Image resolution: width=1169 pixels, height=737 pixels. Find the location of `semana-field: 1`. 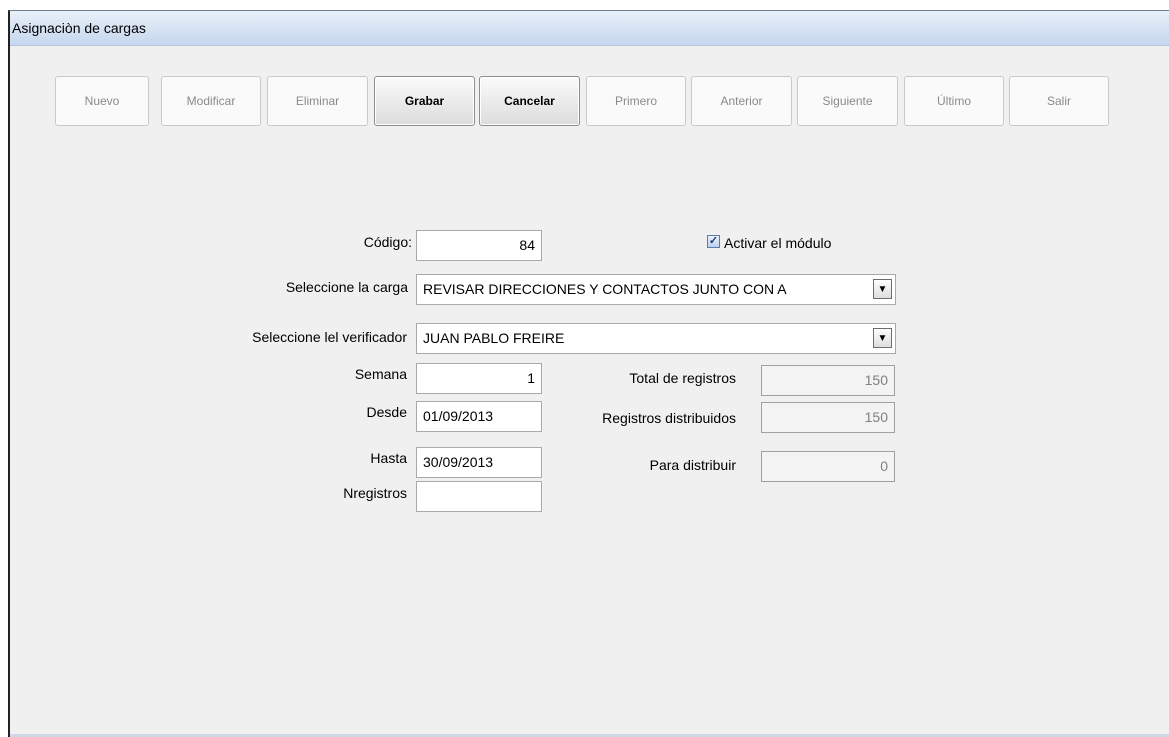

semana-field: 1 is located at coordinates (479, 378).